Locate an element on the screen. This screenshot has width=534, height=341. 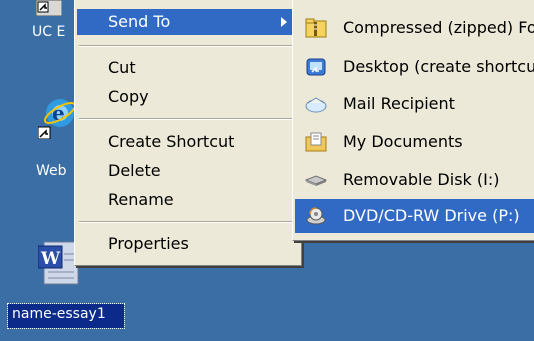
desktop-icon-label: UC E is located at coordinates (49, 32).